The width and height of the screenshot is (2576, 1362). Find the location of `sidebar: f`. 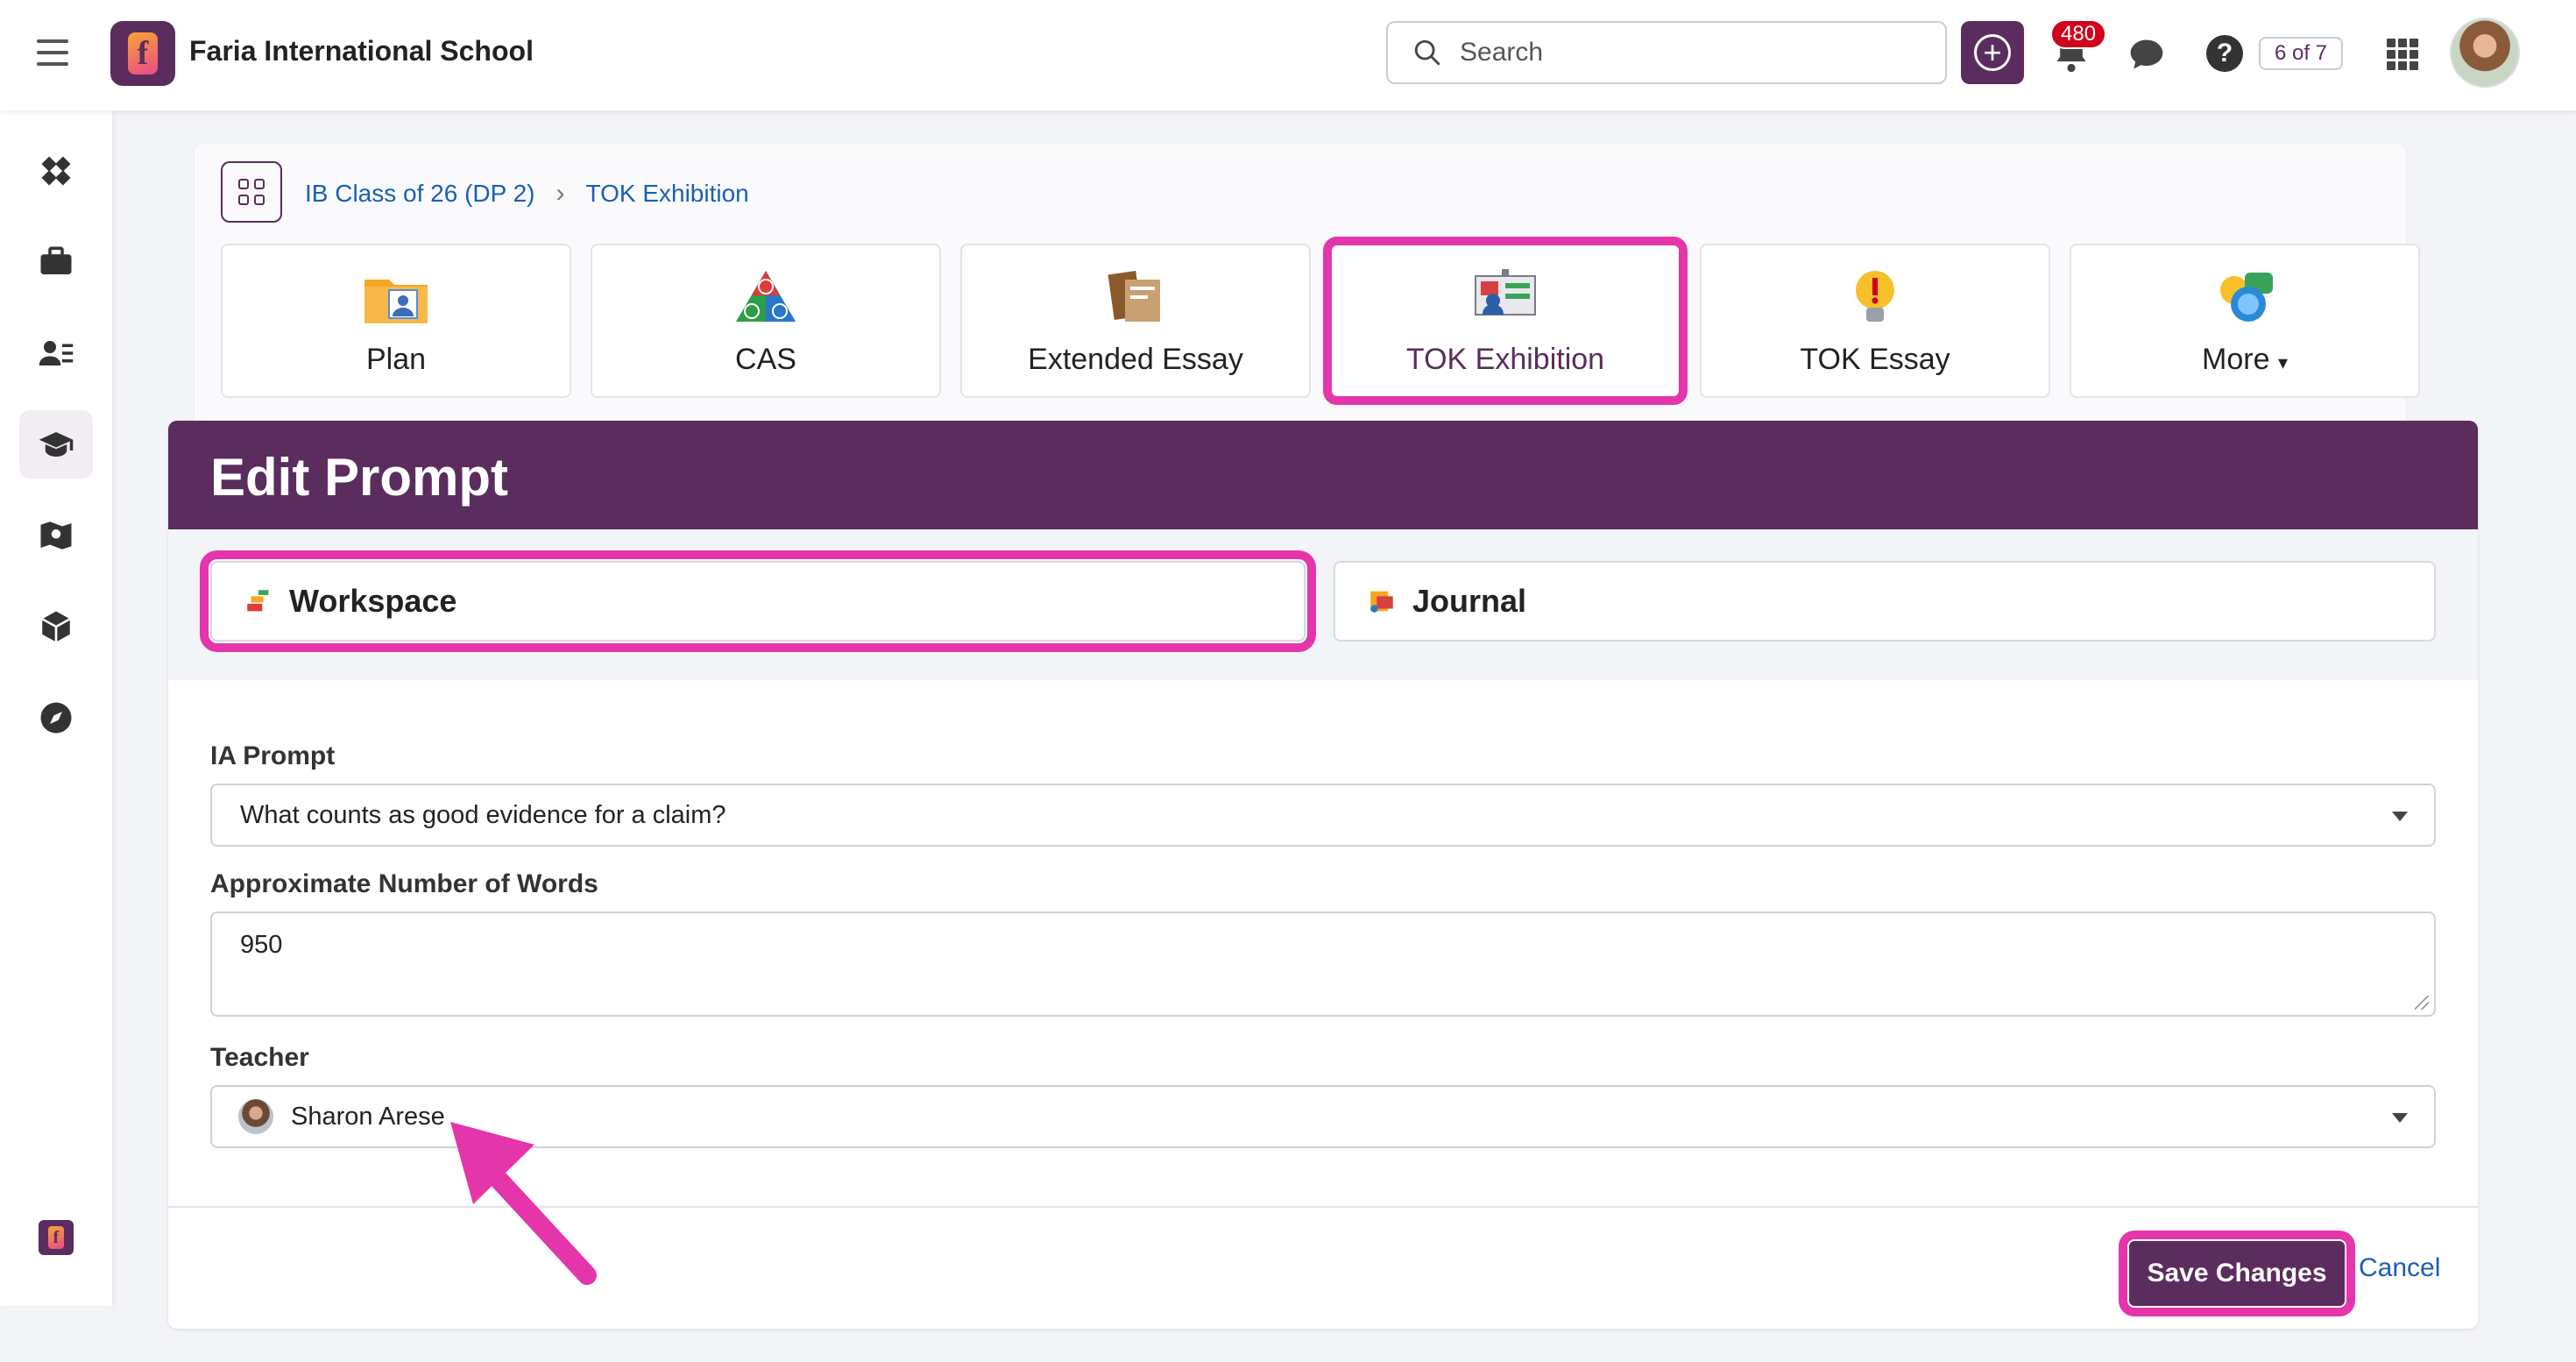

sidebar: f is located at coordinates (56, 708).